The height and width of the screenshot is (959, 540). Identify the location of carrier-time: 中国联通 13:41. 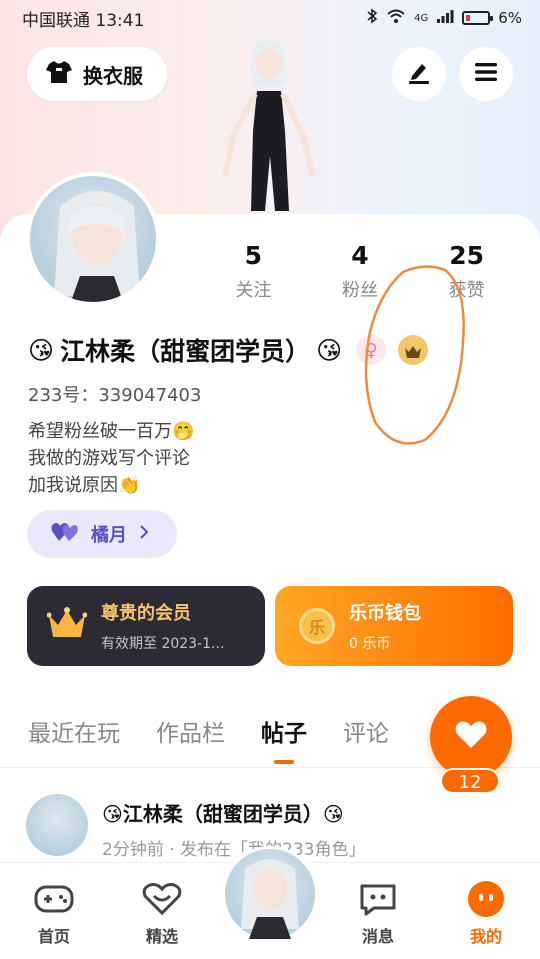
(83, 20).